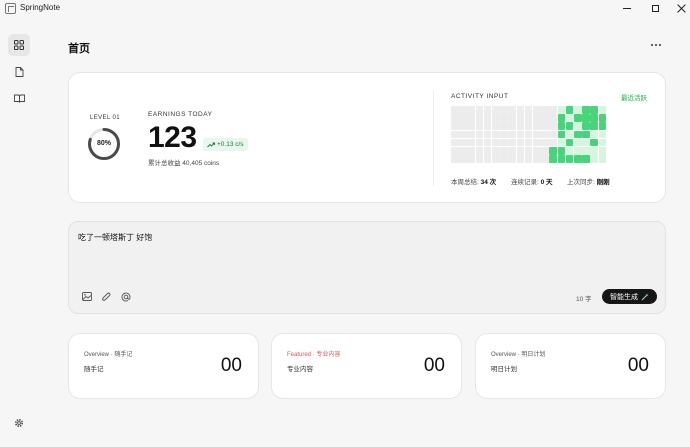  What do you see at coordinates (488, 182) in the screenshot?
I see `weekly-summary-value: 34 次` at bounding box center [488, 182].